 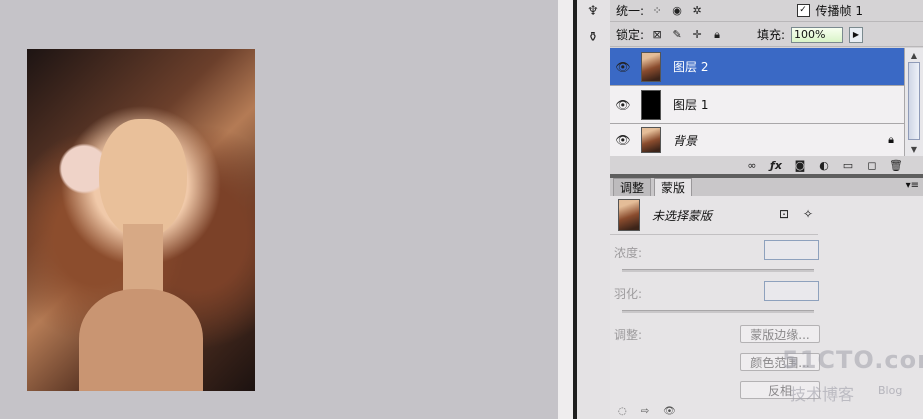 I want to click on propagate-frame-label: 传播帧 1, so click(x=839, y=11).